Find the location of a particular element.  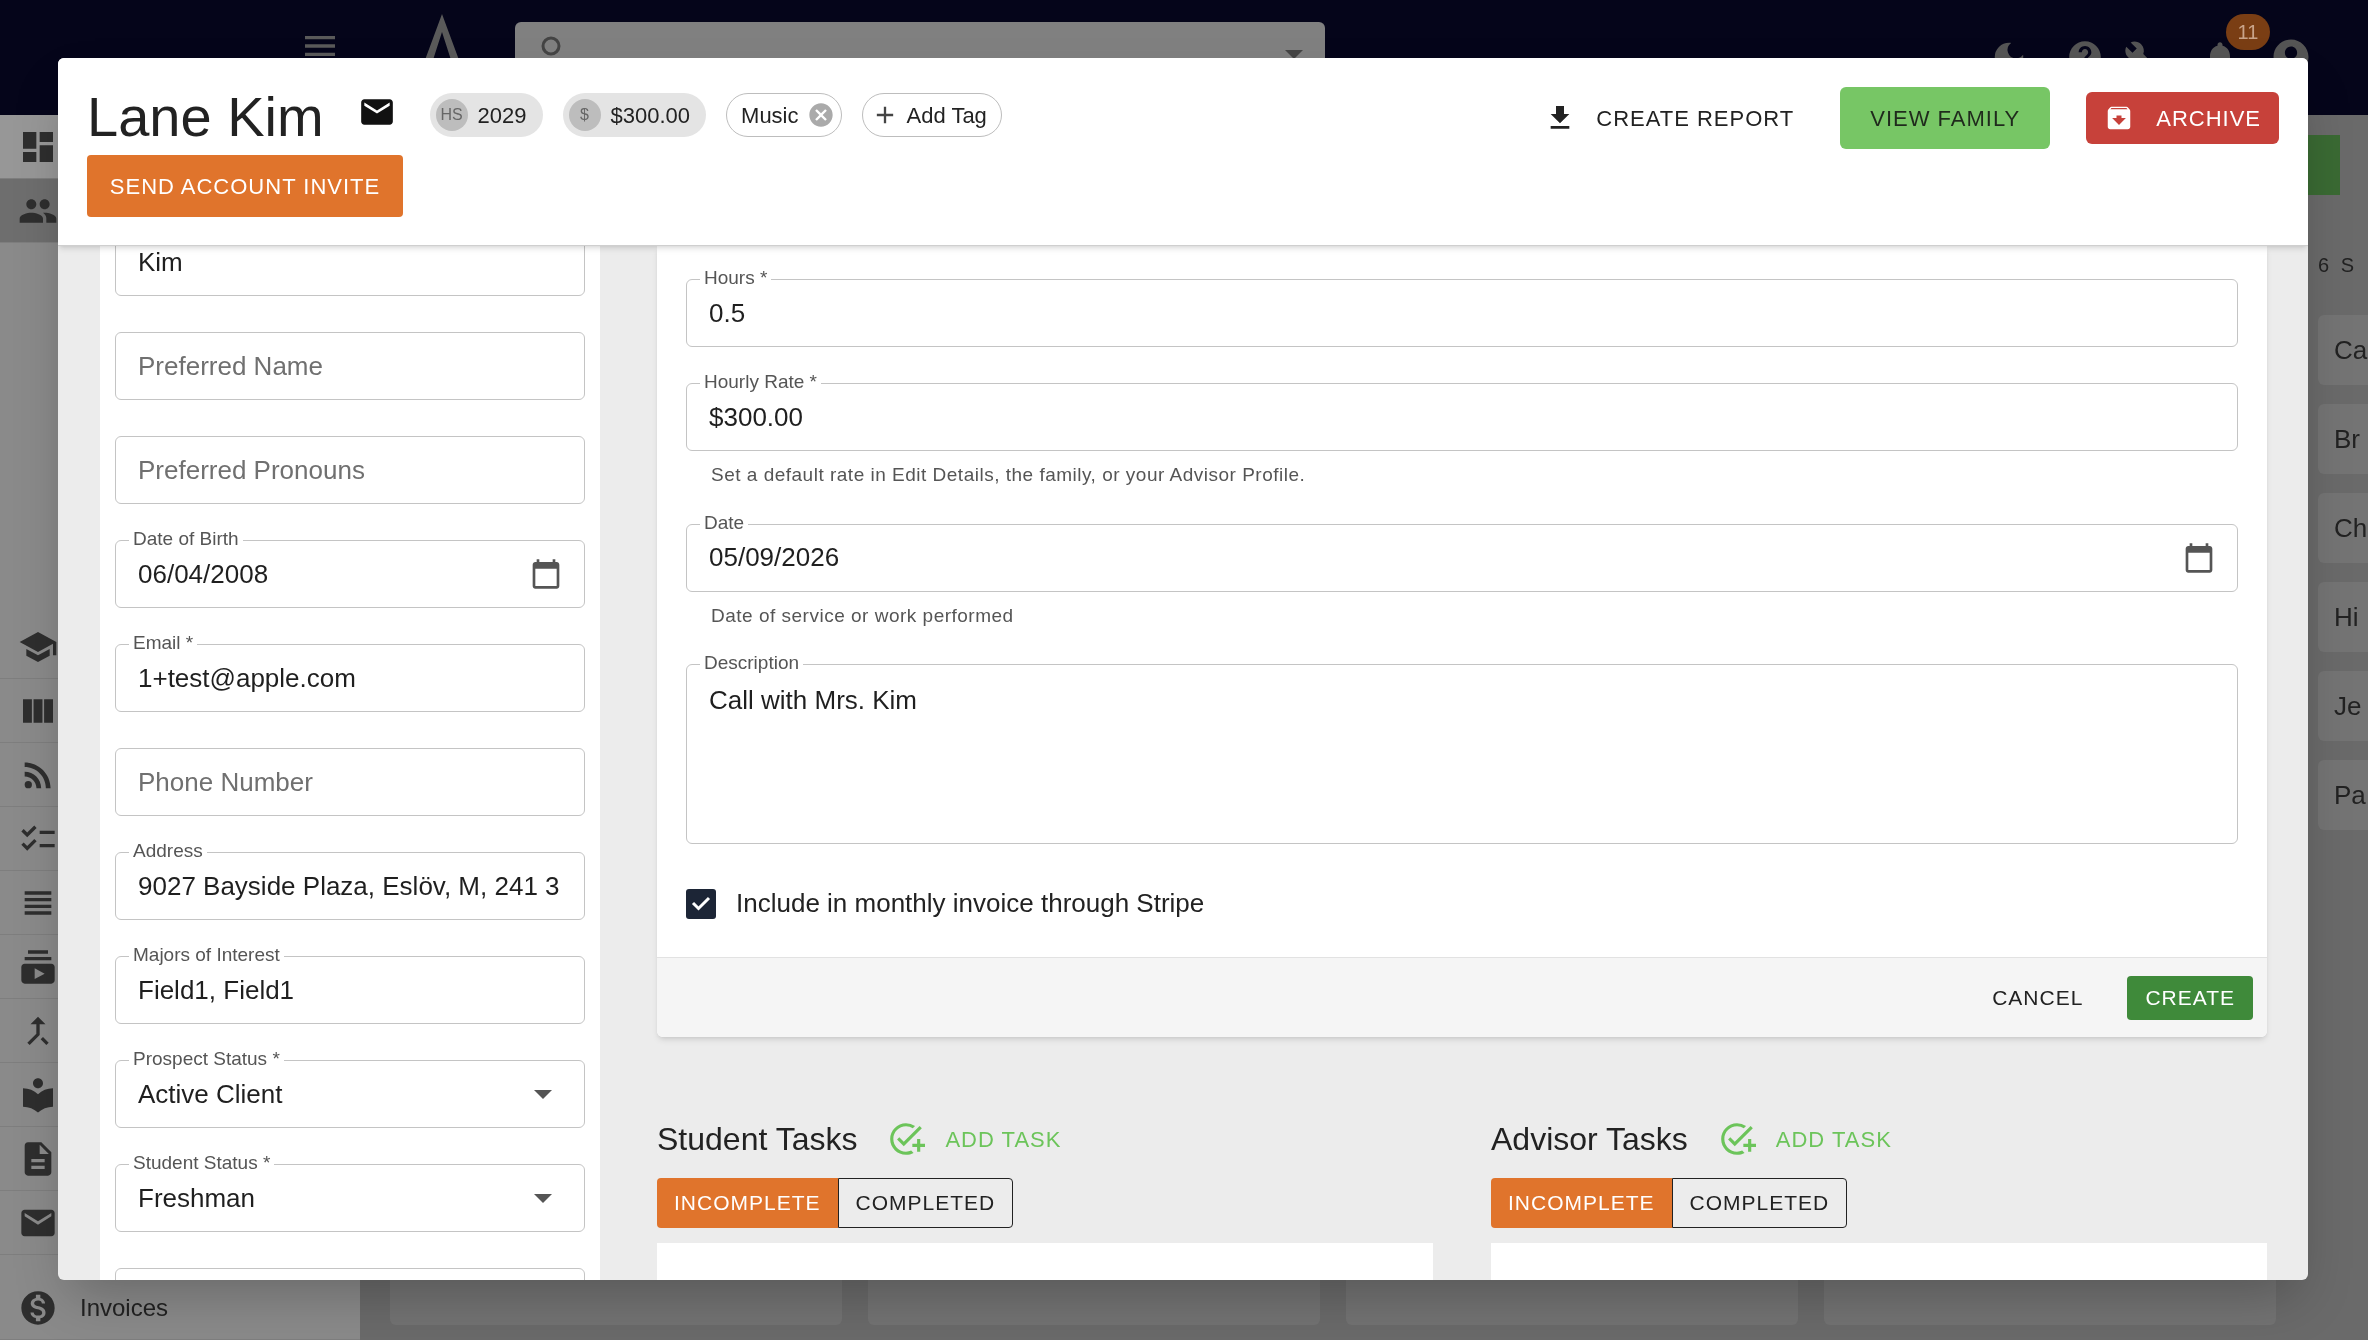

field-placeholder: Phone Number is located at coordinates (225, 782).